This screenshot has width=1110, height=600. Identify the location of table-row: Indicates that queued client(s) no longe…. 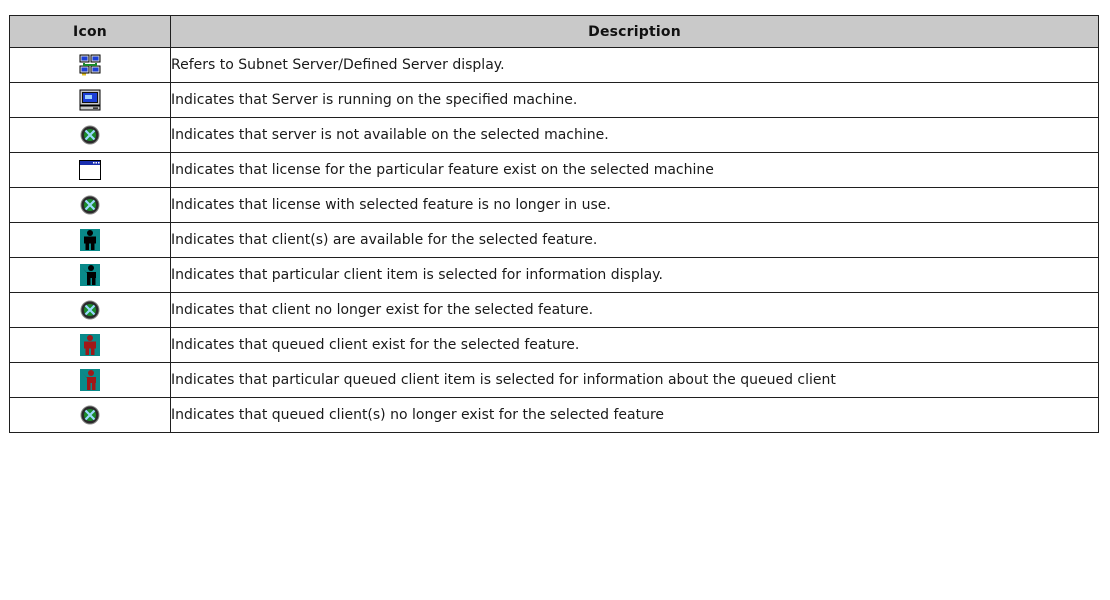
(554, 415).